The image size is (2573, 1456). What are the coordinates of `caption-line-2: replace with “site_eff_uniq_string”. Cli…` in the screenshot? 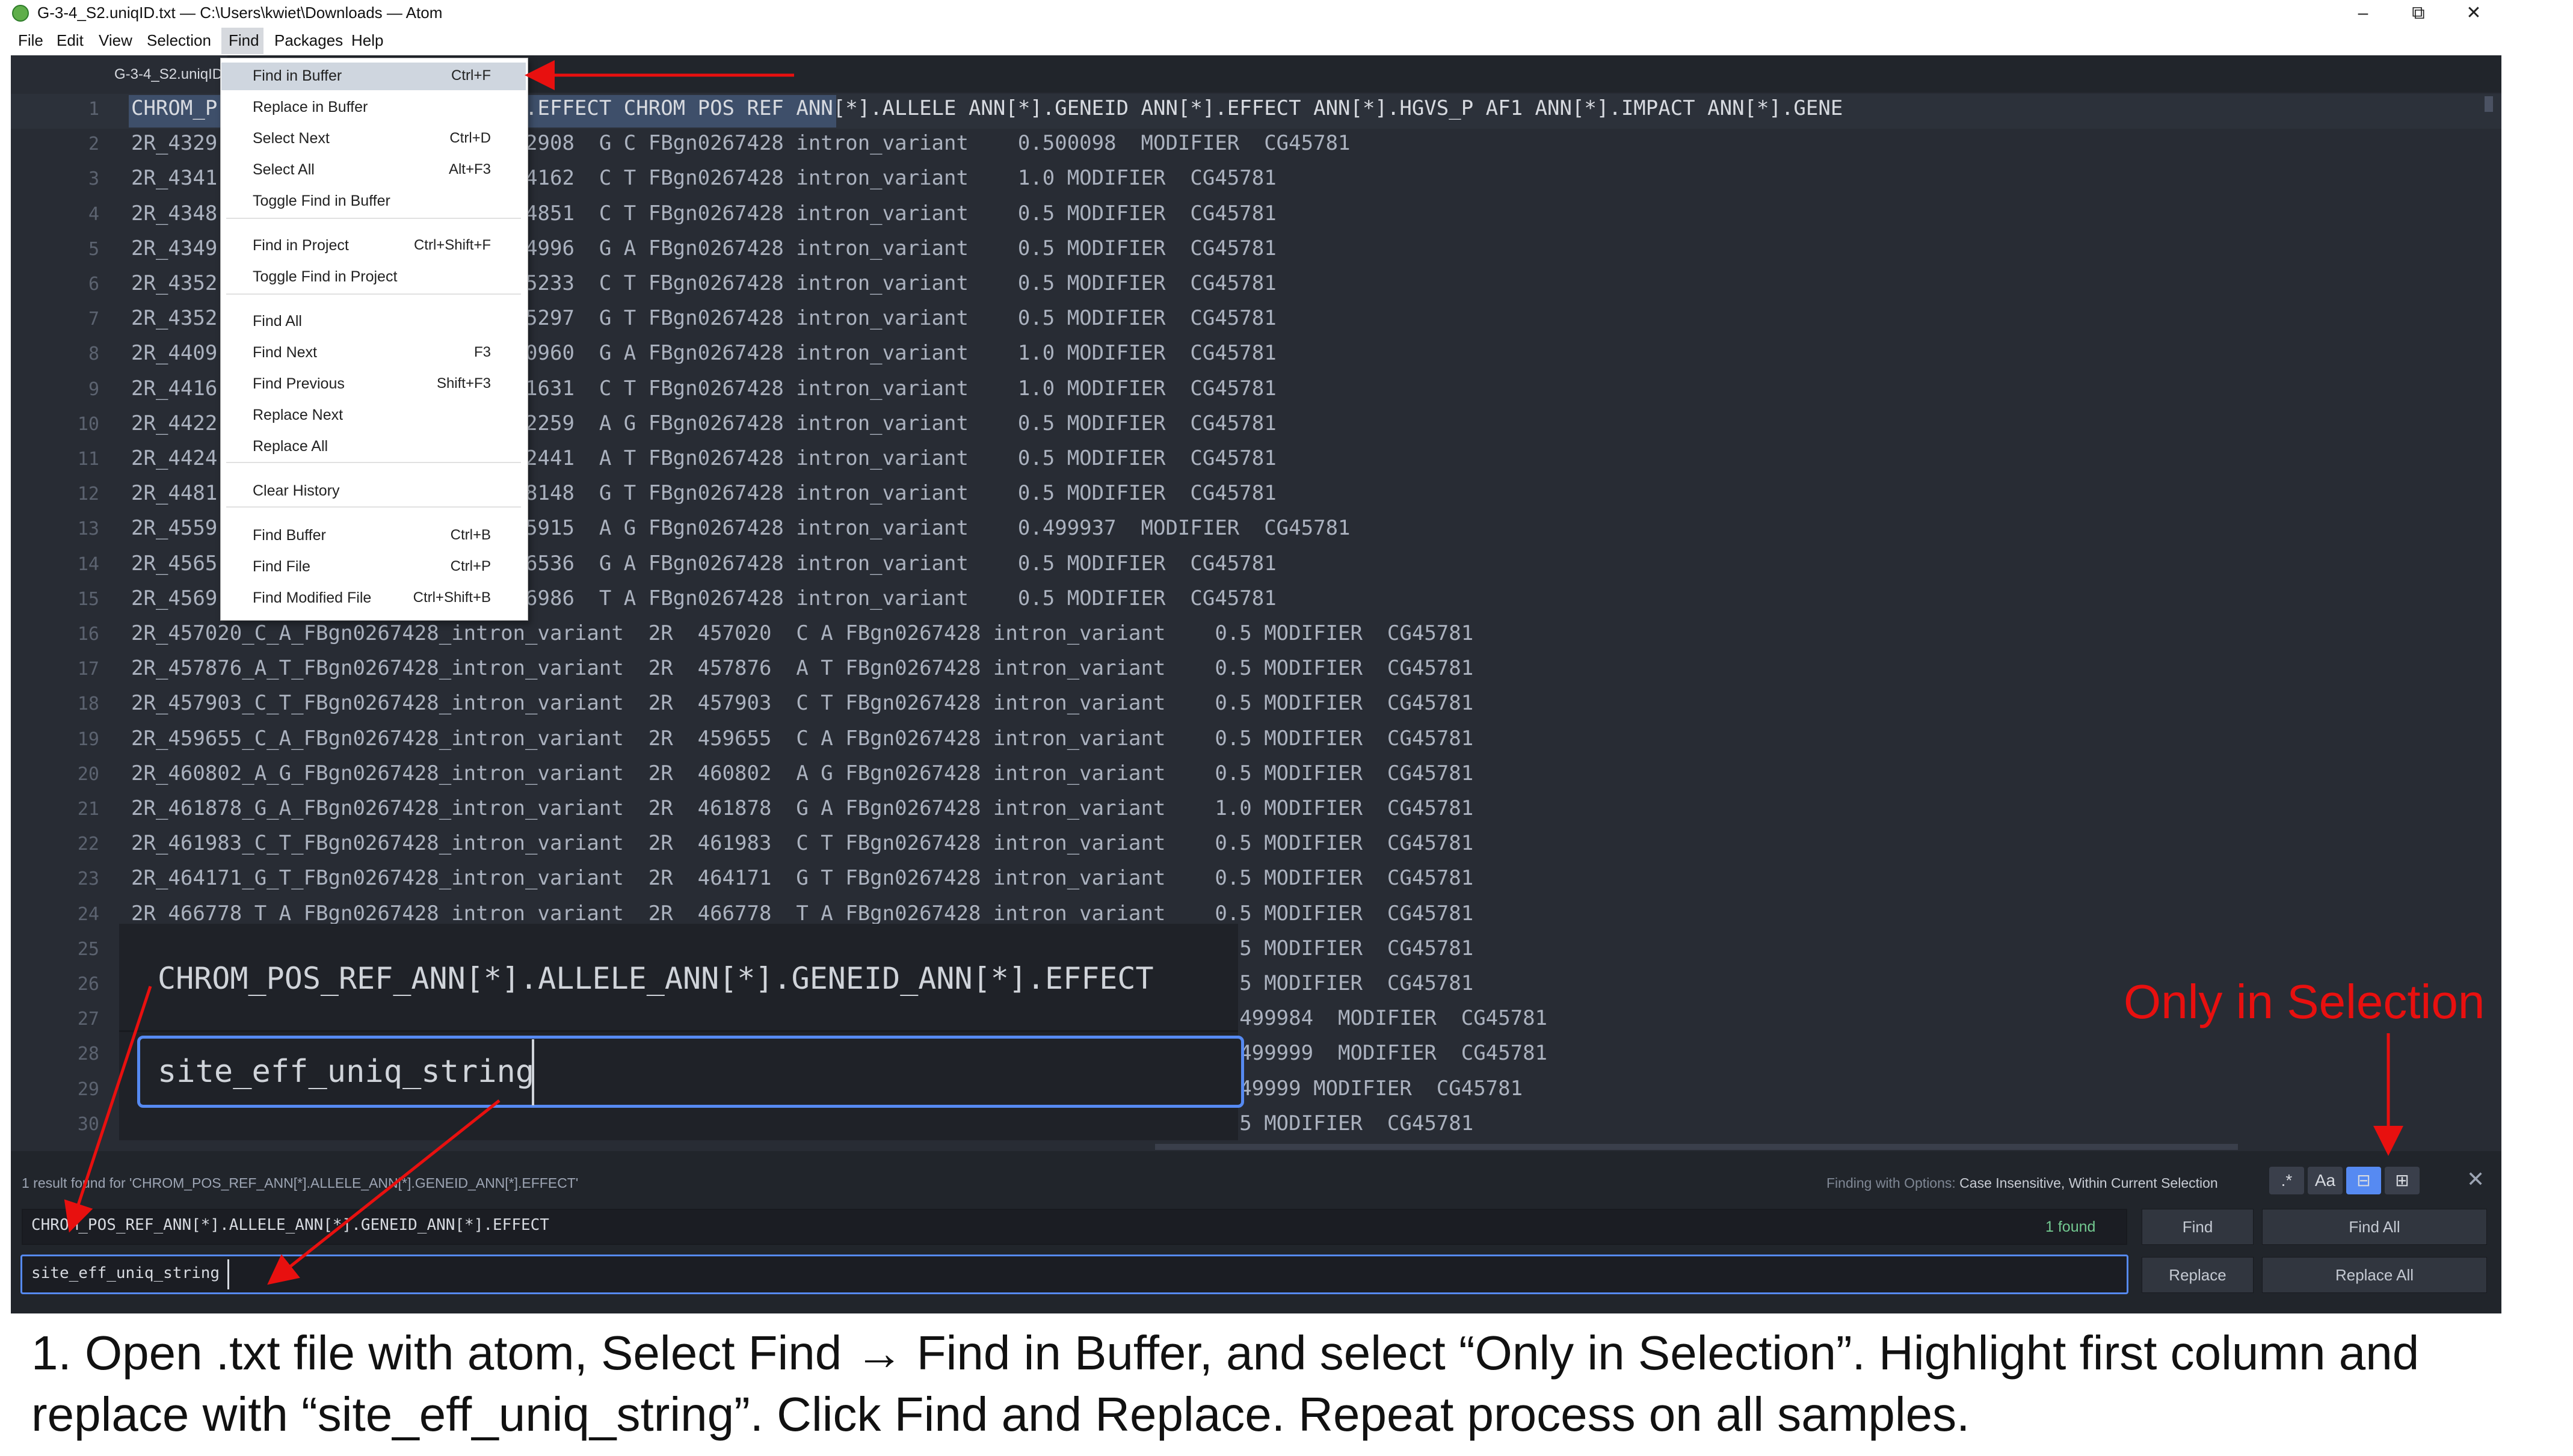 It's located at (1000, 1414).